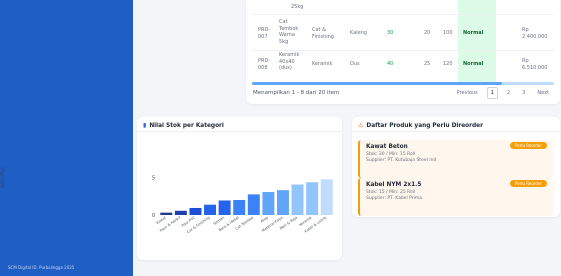 Image resolution: width=561 pixels, height=276 pixels. Describe the element at coordinates (153, 216) in the screenshot. I see `y-tick-label: 0` at that location.